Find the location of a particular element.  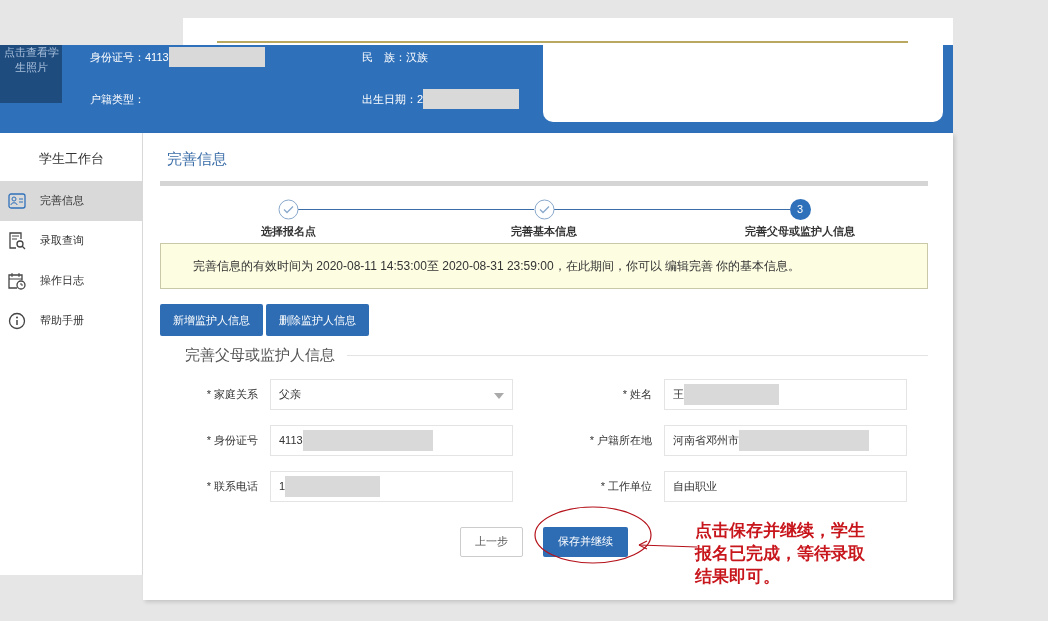

notice-message: 完善信息的有效时间为 2020-08-11 14:53:00至 2020-08-31 23:59:00，在此期间，你可以 编辑完善 你的基本信息。 is located at coordinates (544, 265).